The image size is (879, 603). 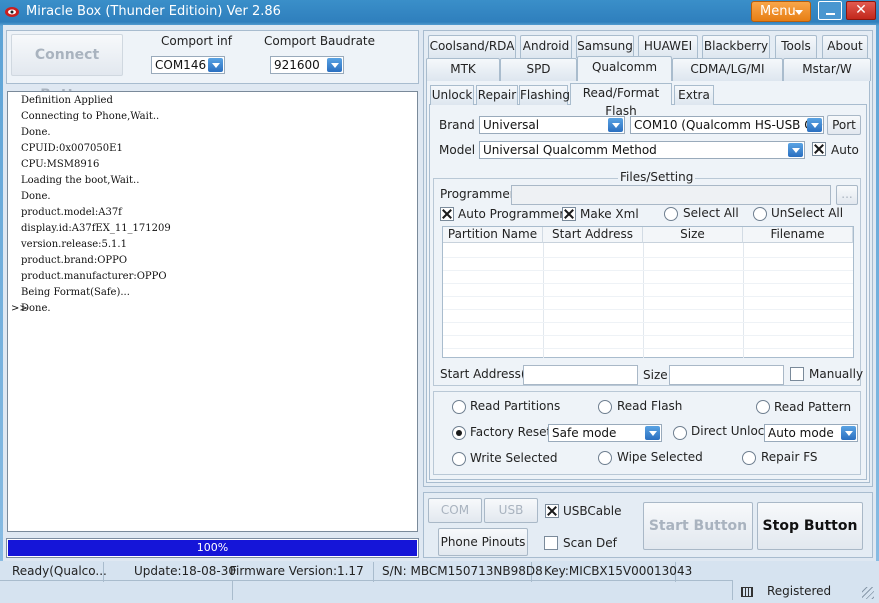 I want to click on direct-unlock-label: Direct Unlock, so click(x=731, y=431).